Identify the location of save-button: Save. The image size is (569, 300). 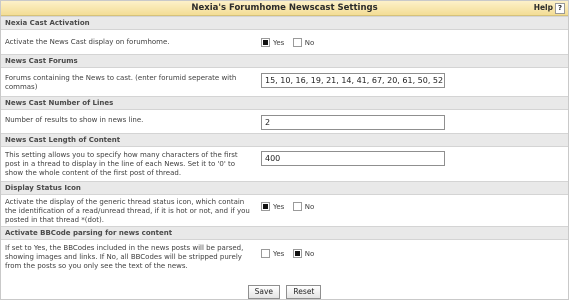
(264, 292).